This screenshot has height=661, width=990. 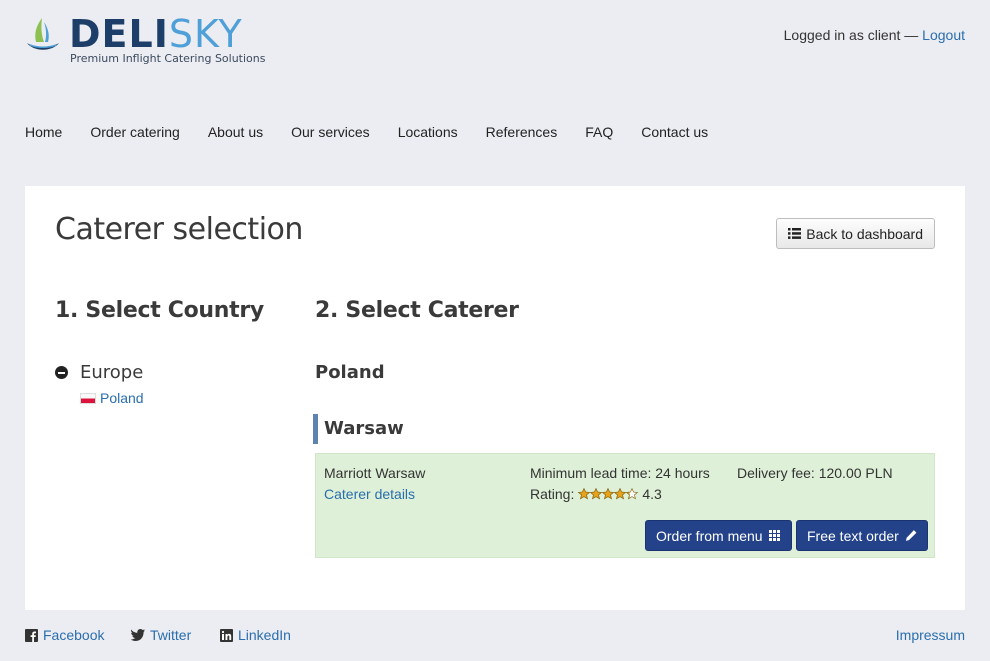 What do you see at coordinates (122, 398) in the screenshot?
I see `country-link-label: Poland` at bounding box center [122, 398].